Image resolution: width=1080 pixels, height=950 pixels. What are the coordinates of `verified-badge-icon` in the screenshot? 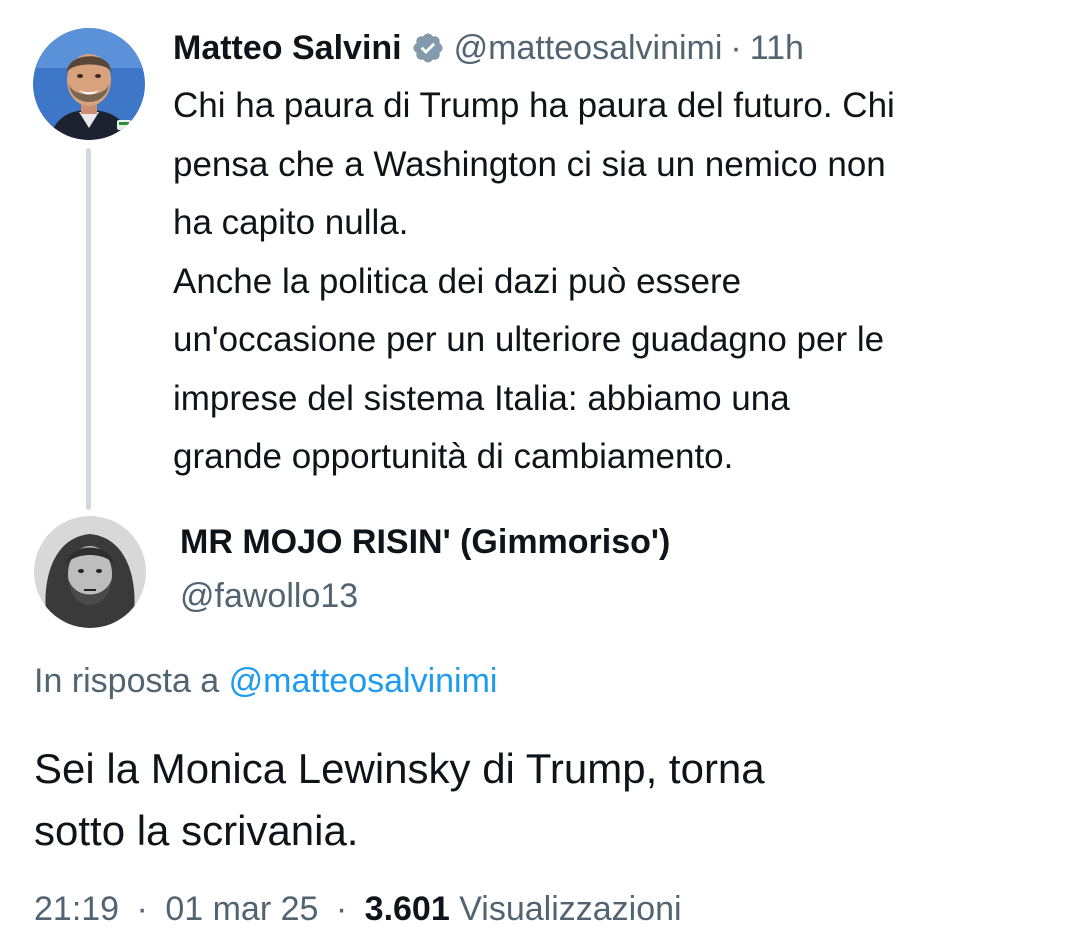 It's located at (428, 48).